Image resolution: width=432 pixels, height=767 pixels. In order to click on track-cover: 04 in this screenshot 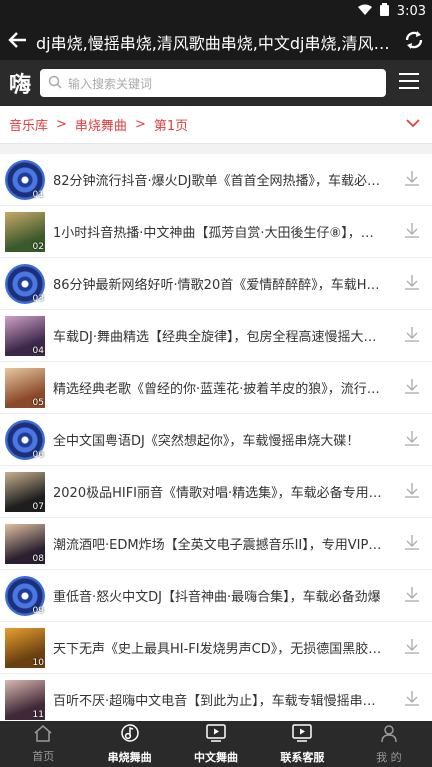, I will do `click(25, 335)`.